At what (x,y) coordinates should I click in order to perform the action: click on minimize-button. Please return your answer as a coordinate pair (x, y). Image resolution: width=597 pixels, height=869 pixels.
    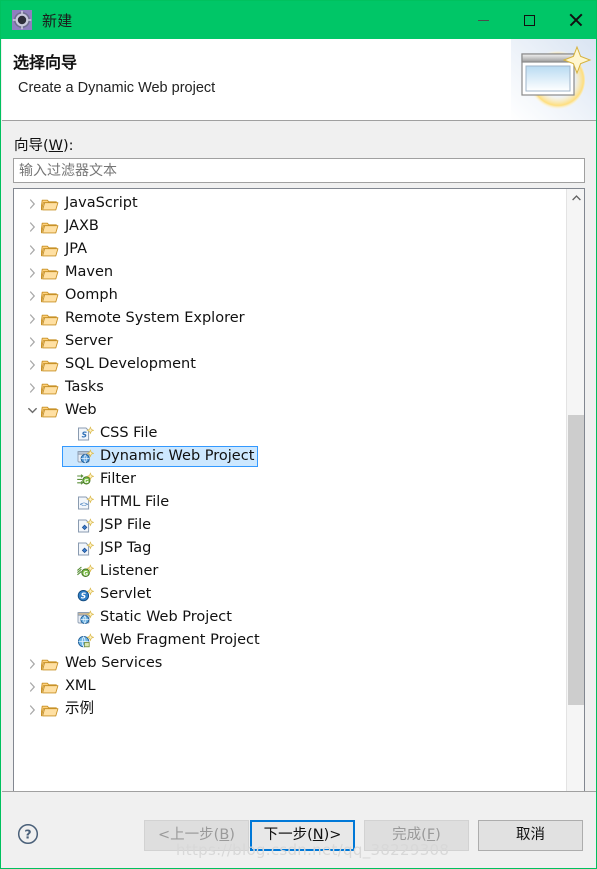
    Looking at the image, I should click on (483, 20).